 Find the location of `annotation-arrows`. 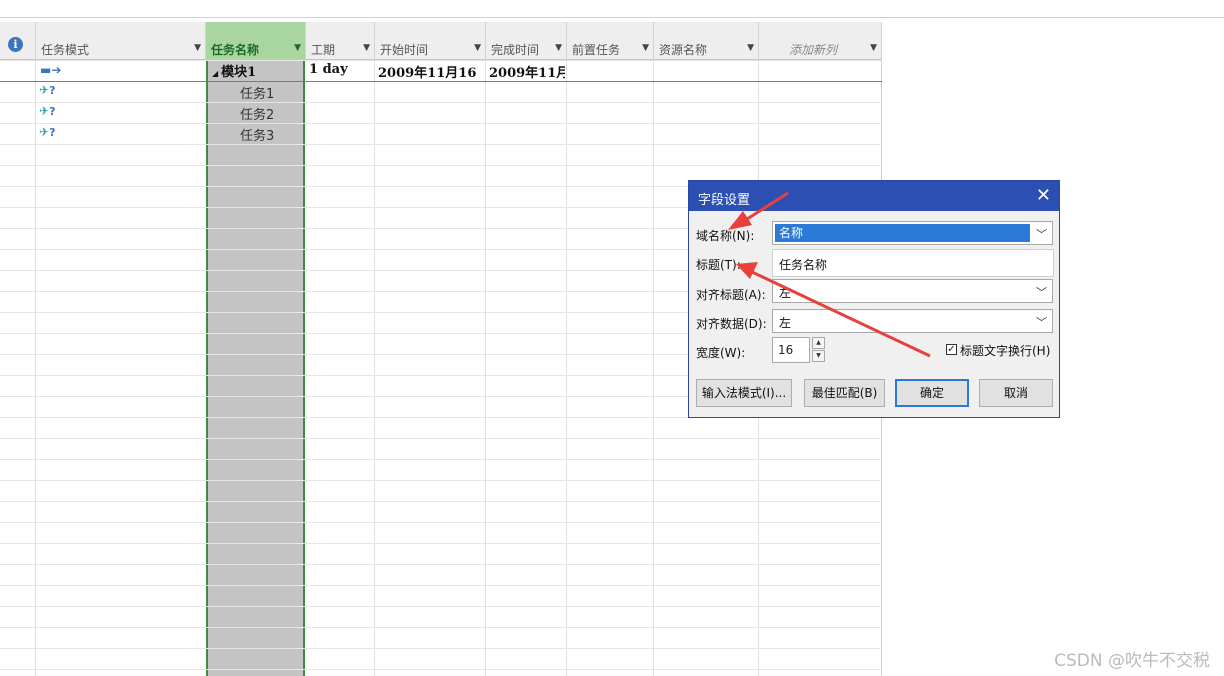

annotation-arrows is located at coordinates (829, 274).